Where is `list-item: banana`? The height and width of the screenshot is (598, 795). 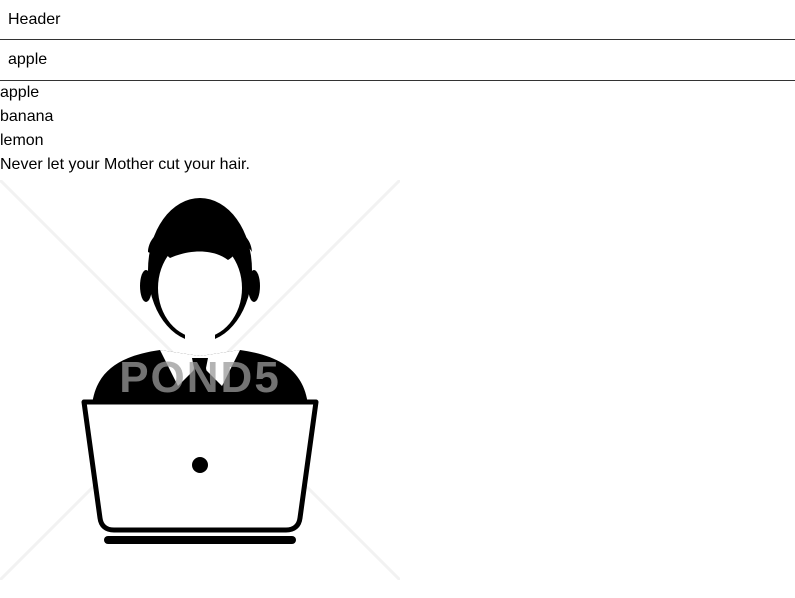 list-item: banana is located at coordinates (27, 116).